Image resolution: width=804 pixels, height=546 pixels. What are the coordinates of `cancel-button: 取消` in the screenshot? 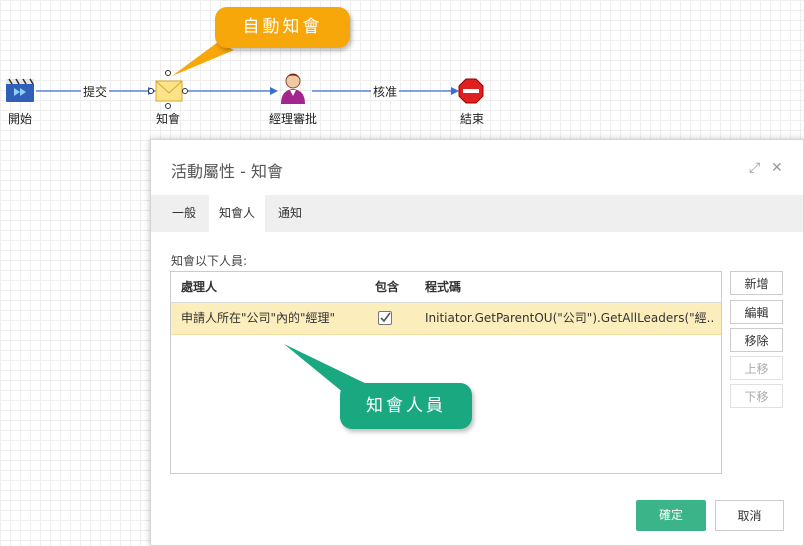 It's located at (749, 515).